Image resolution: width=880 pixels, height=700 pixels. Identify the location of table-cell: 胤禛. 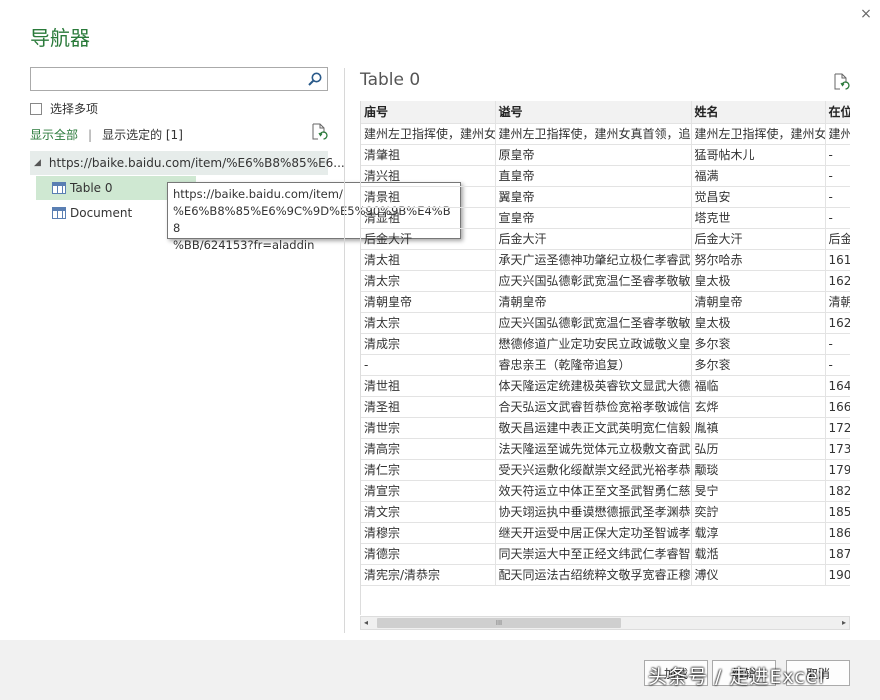
(758, 428).